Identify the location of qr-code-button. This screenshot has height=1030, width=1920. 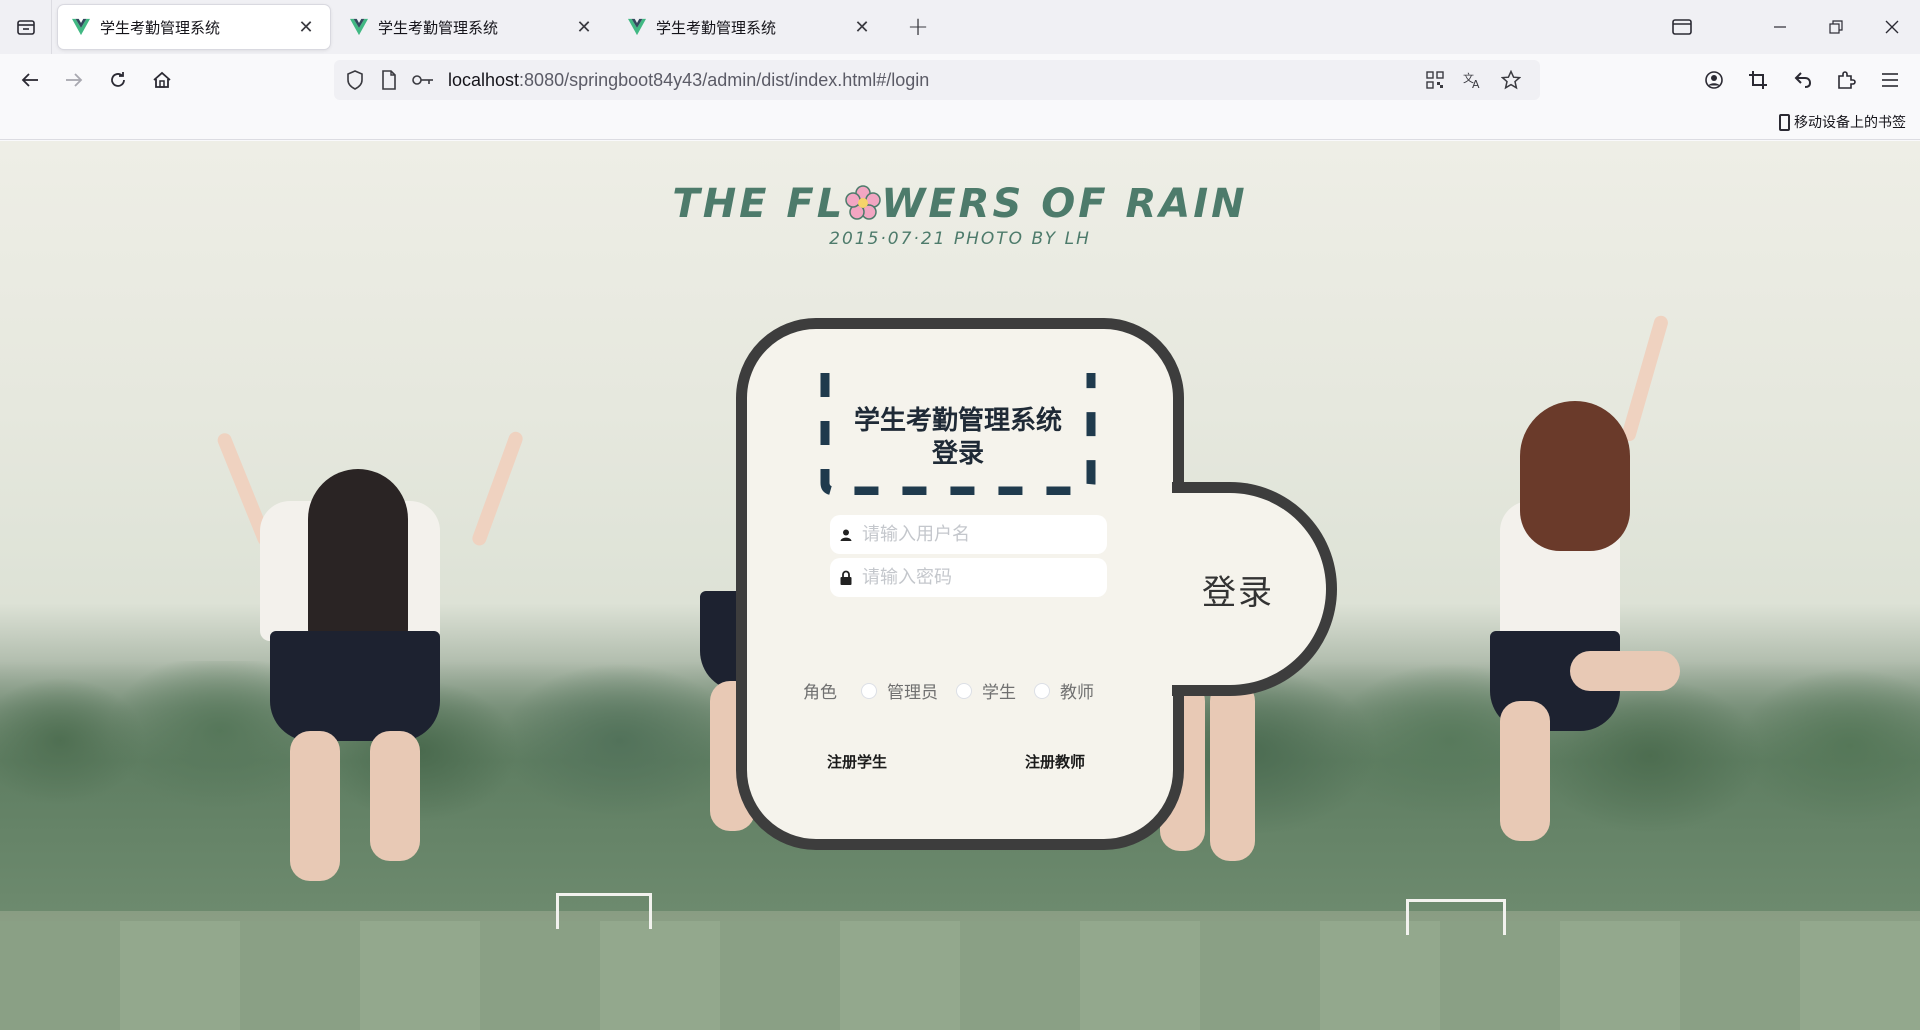
(1435, 80).